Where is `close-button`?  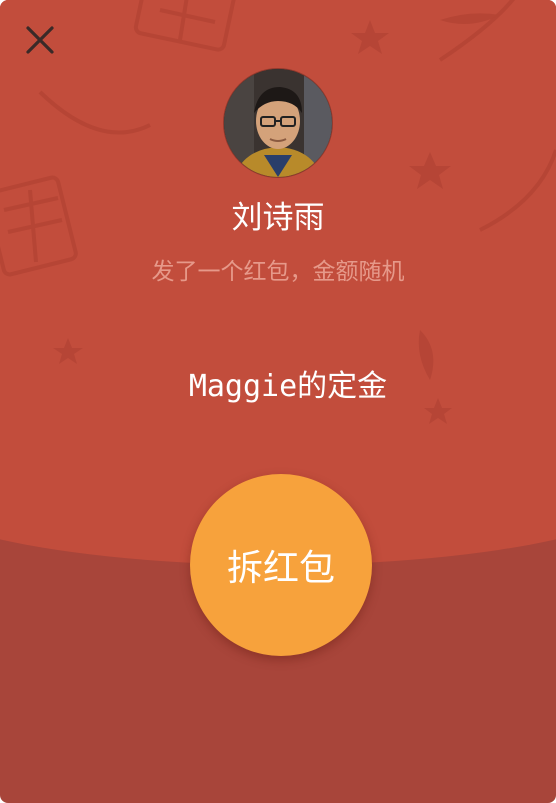 close-button is located at coordinates (40, 40).